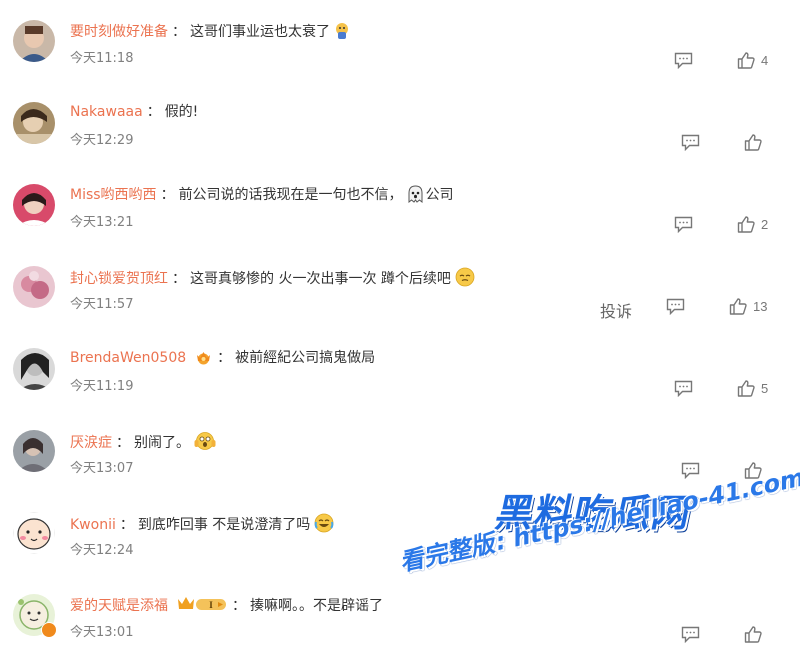  Describe the element at coordinates (102, 304) in the screenshot. I see `timestamp: 今天11:57` at that location.